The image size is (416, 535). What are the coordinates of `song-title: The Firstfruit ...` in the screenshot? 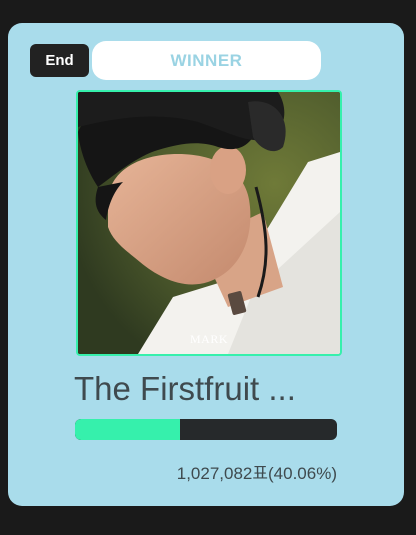 It's located at (185, 388).